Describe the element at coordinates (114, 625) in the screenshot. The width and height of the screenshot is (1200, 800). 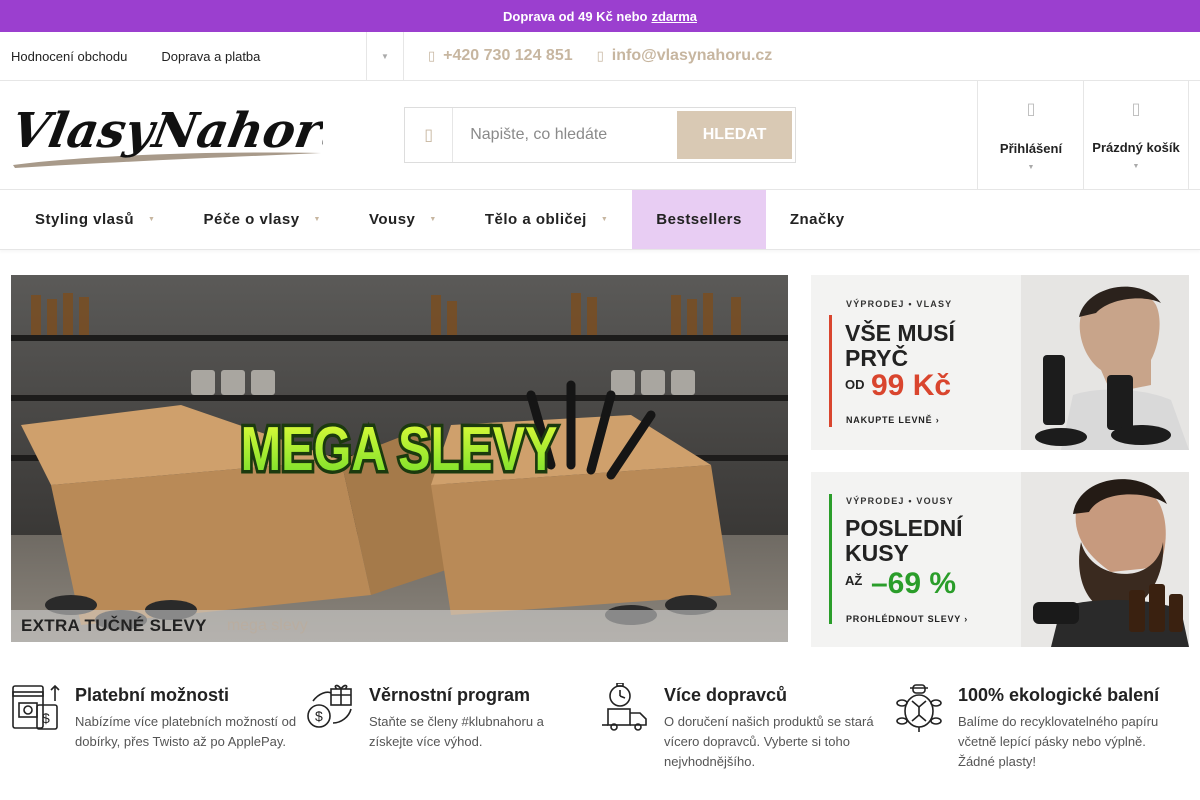
I see `hero-caption-title: EXTRA TUČNÉ SLEVY` at that location.